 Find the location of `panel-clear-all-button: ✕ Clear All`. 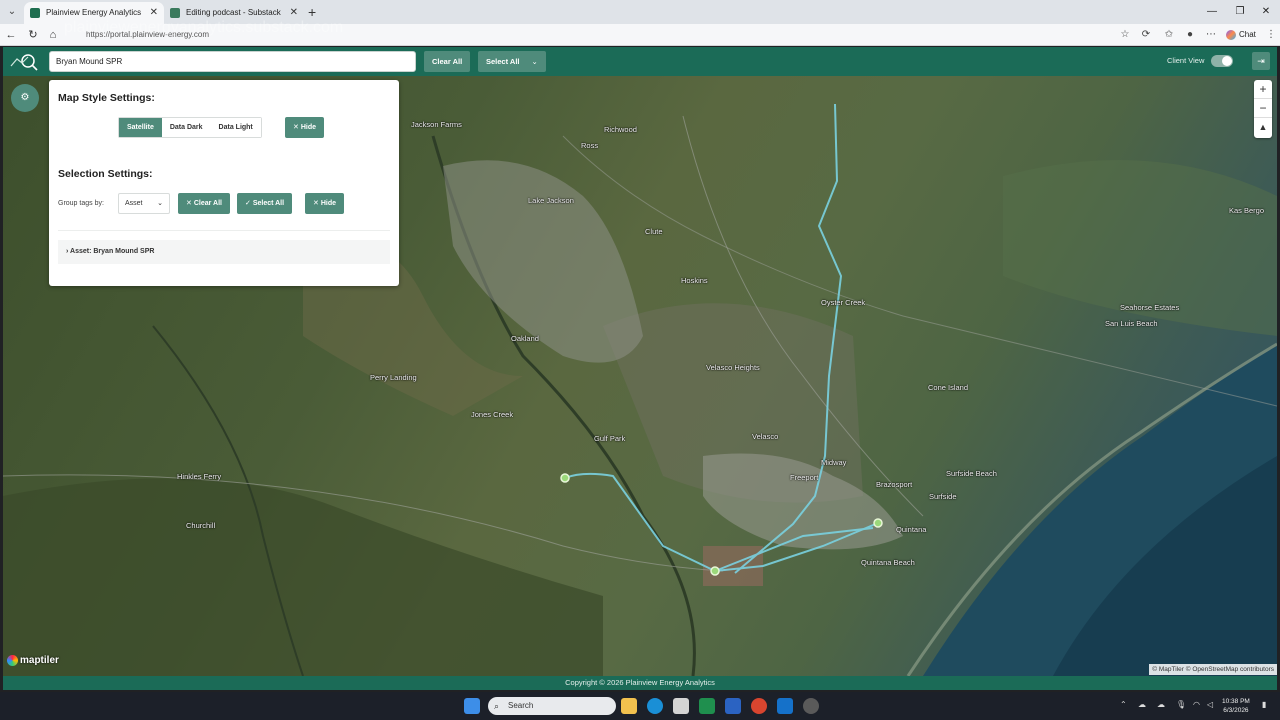

panel-clear-all-button: ✕ Clear All is located at coordinates (204, 203).